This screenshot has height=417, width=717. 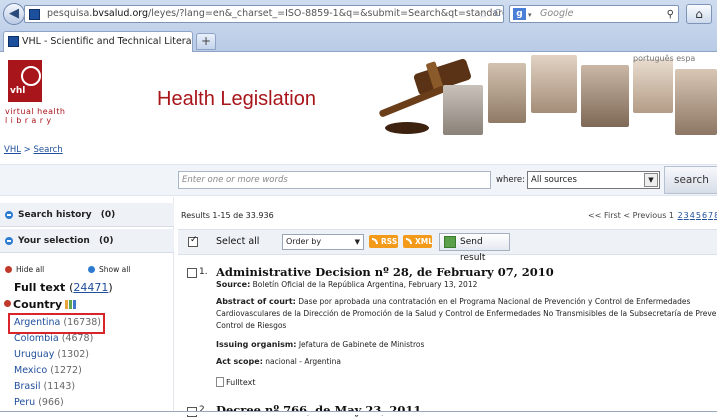 I want to click on country-count: (1302), so click(x=73, y=354).